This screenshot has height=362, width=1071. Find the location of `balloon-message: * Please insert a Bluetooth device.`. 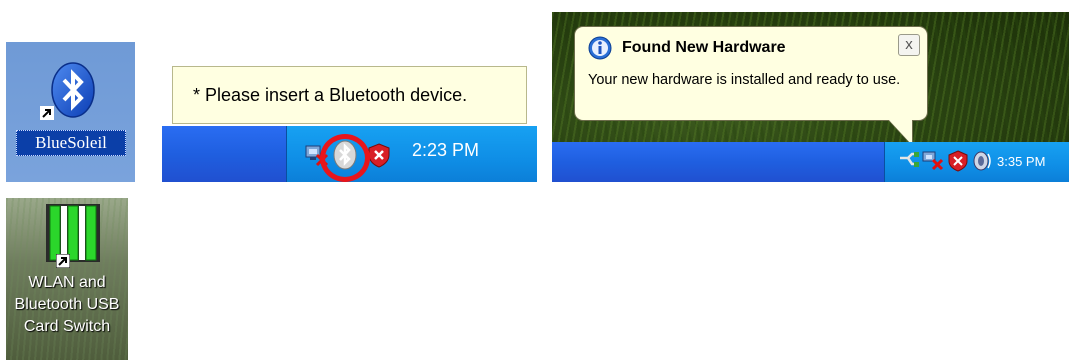

balloon-message: * Please insert a Bluetooth device. is located at coordinates (330, 94).